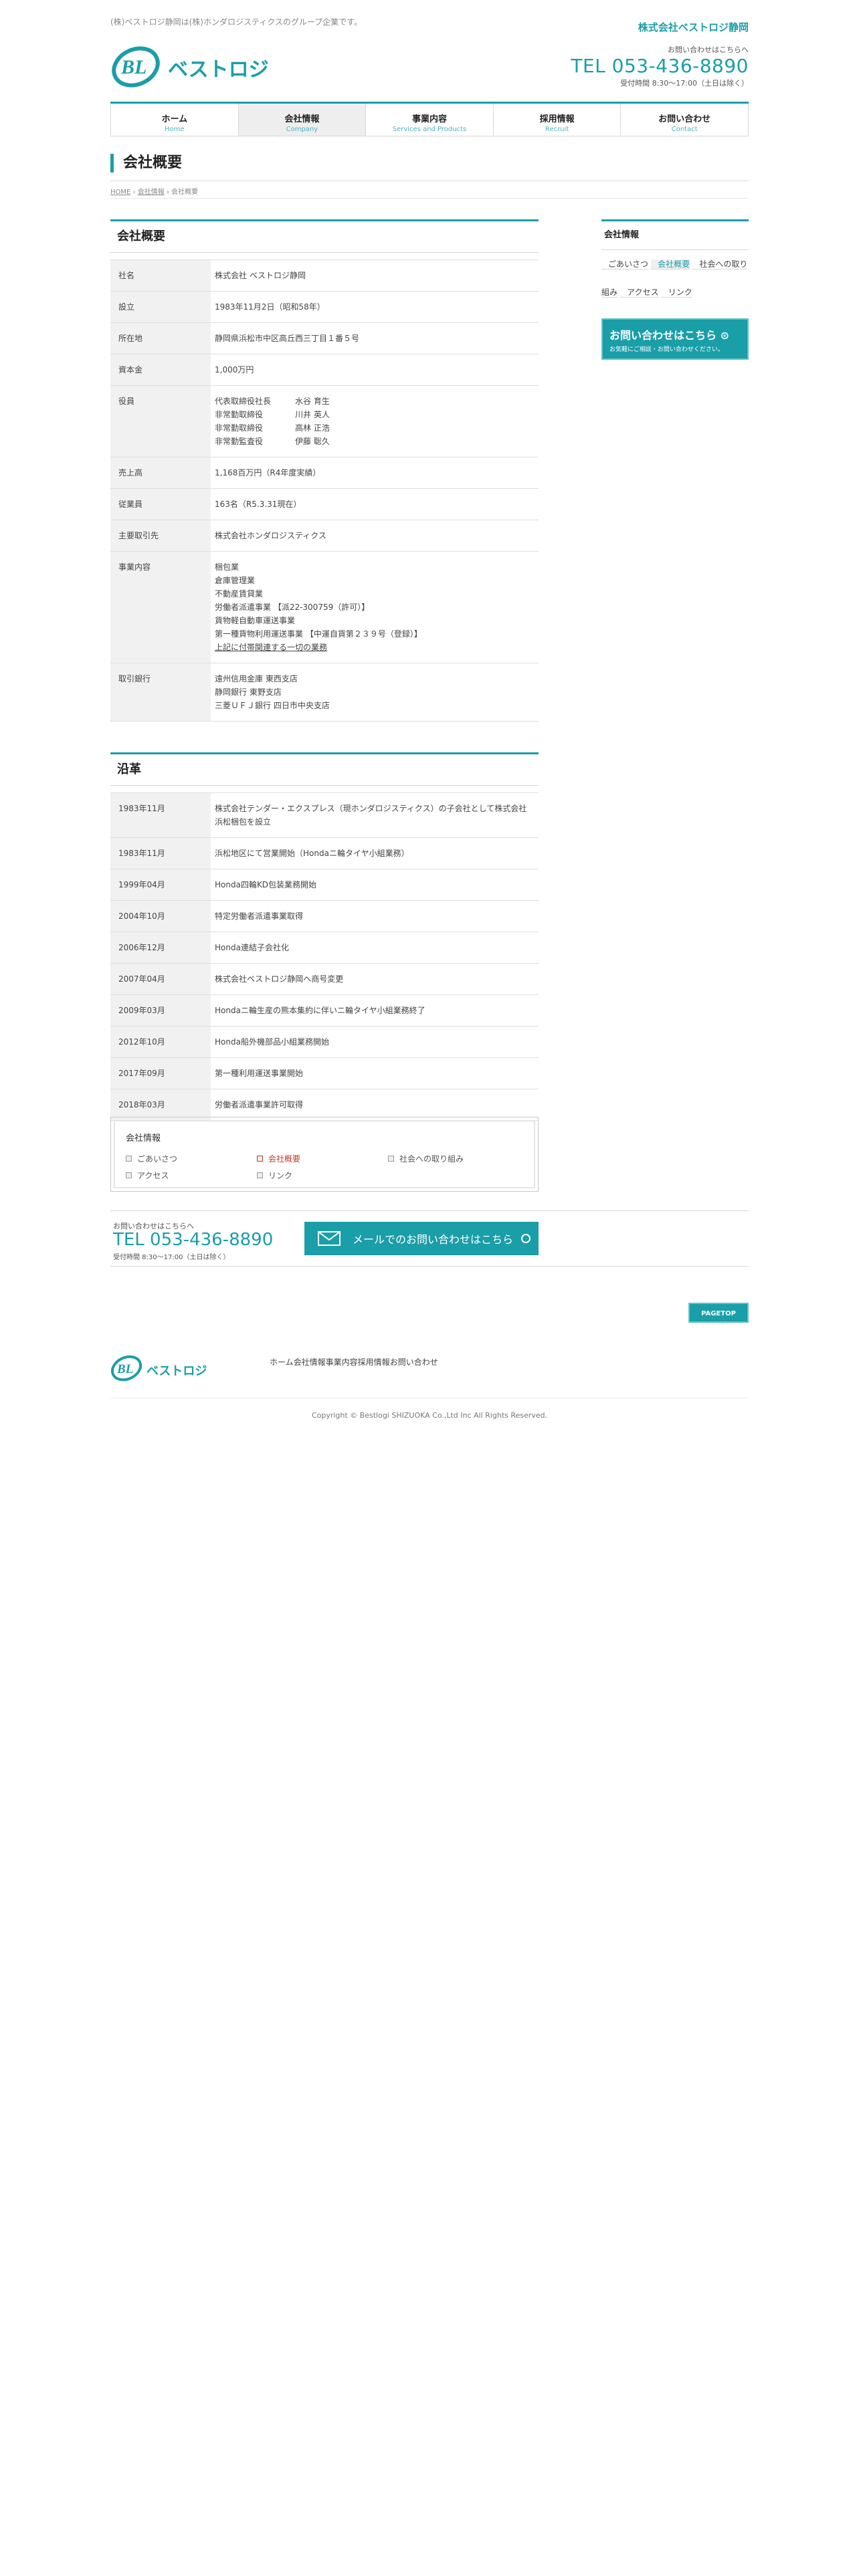 The width and height of the screenshot is (859, 2576). What do you see at coordinates (282, 1362) in the screenshot?
I see `footer-nav-home: ホーム` at bounding box center [282, 1362].